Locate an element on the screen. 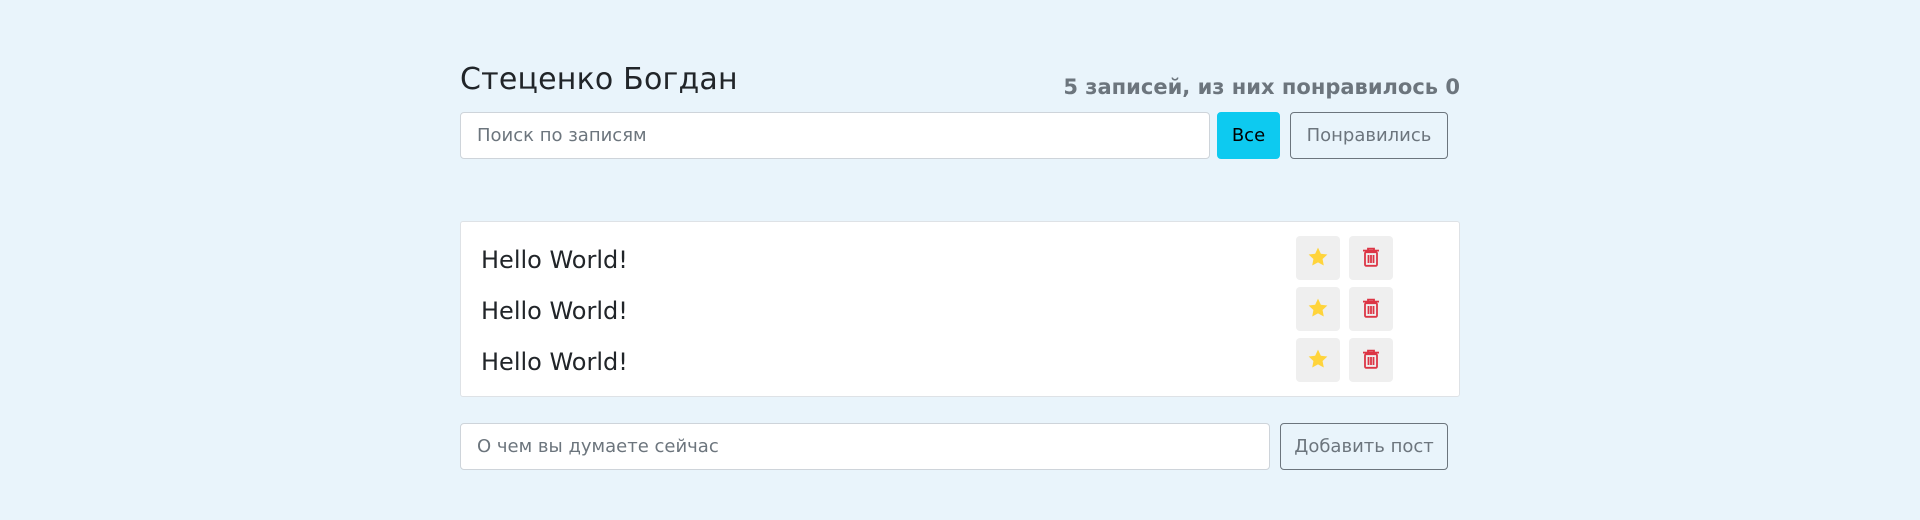 The image size is (1920, 520). filter-liked-button: Понравились is located at coordinates (1369, 135).